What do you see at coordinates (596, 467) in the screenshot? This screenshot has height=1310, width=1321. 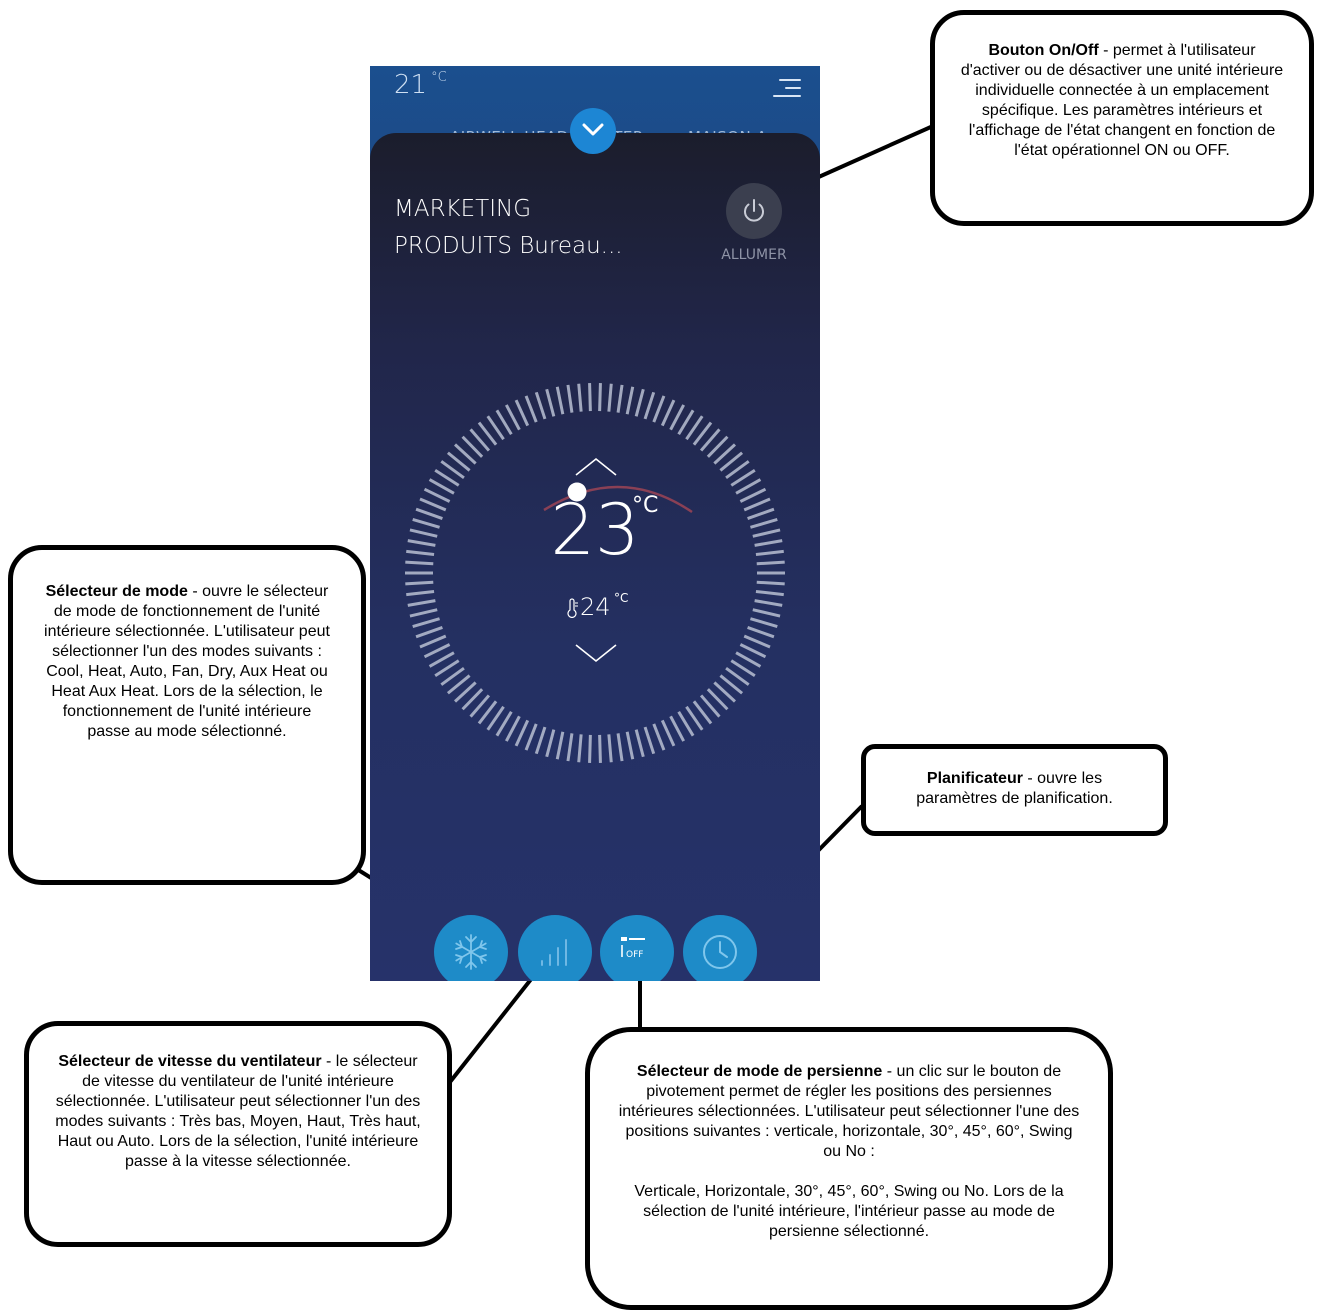 I see `increase-temp-button` at bounding box center [596, 467].